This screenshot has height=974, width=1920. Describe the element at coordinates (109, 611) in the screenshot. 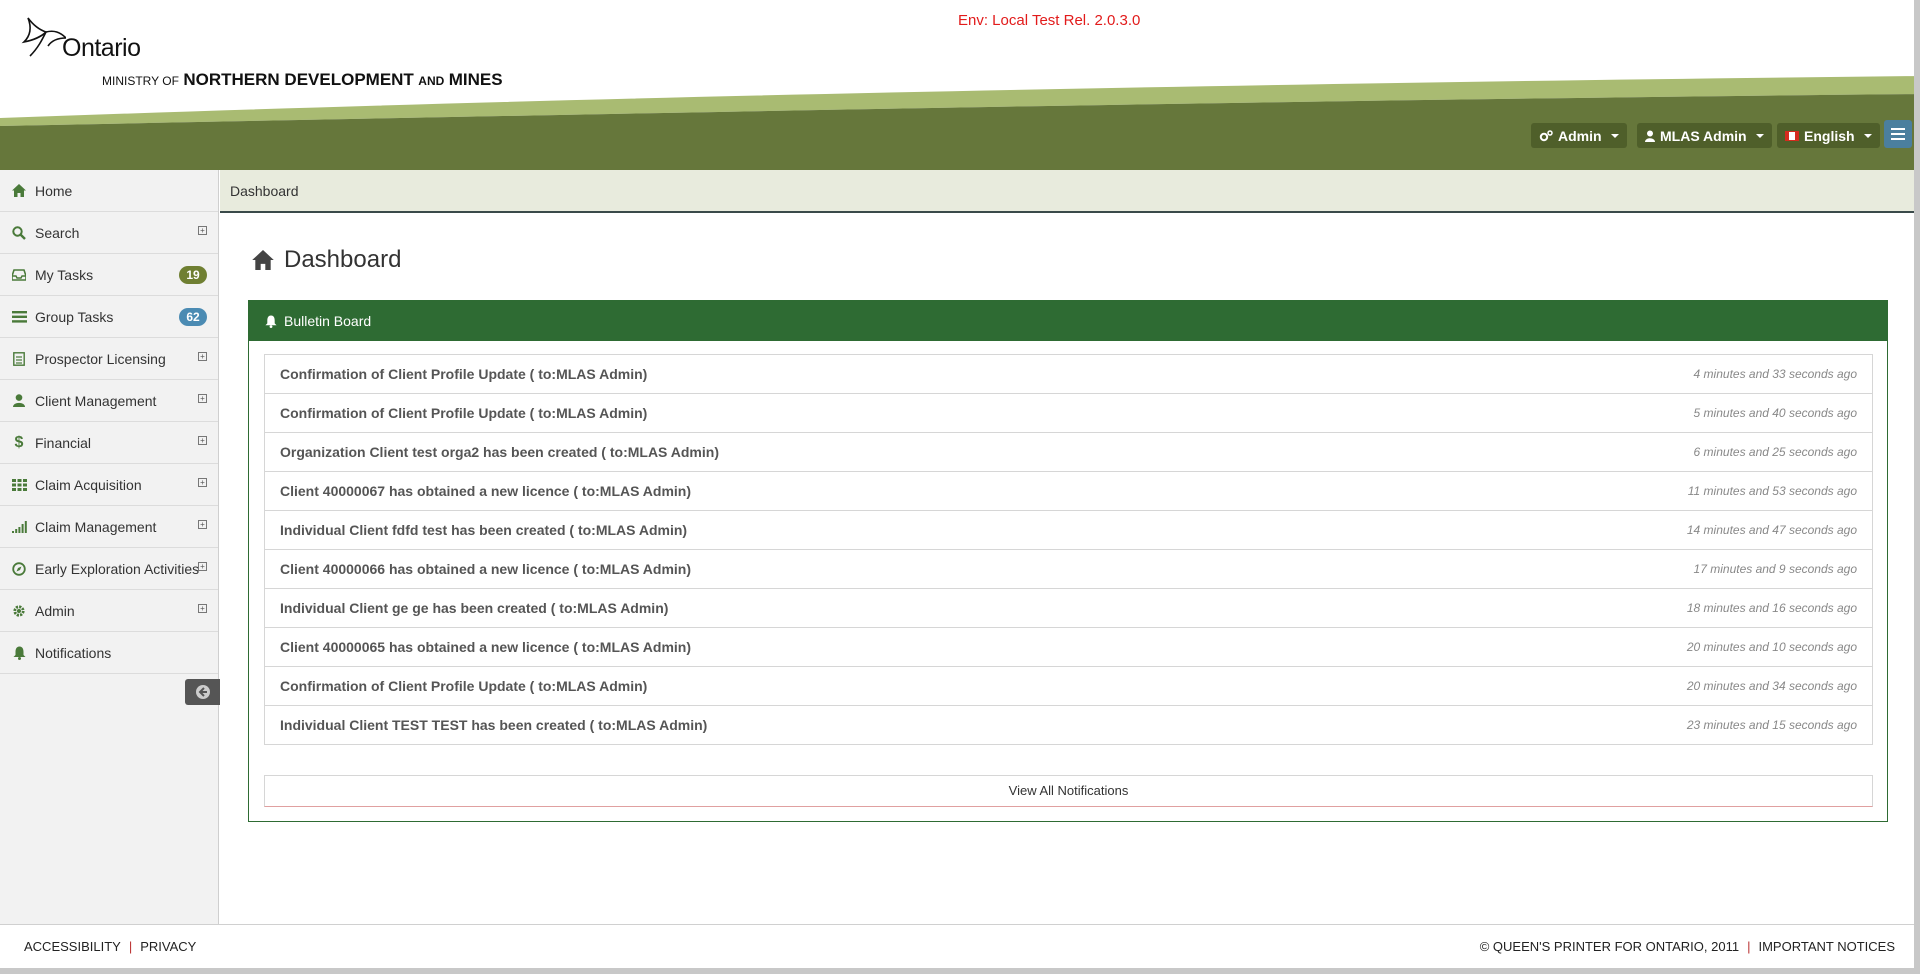

I see `sidebar-item-admin: Admin +` at that location.